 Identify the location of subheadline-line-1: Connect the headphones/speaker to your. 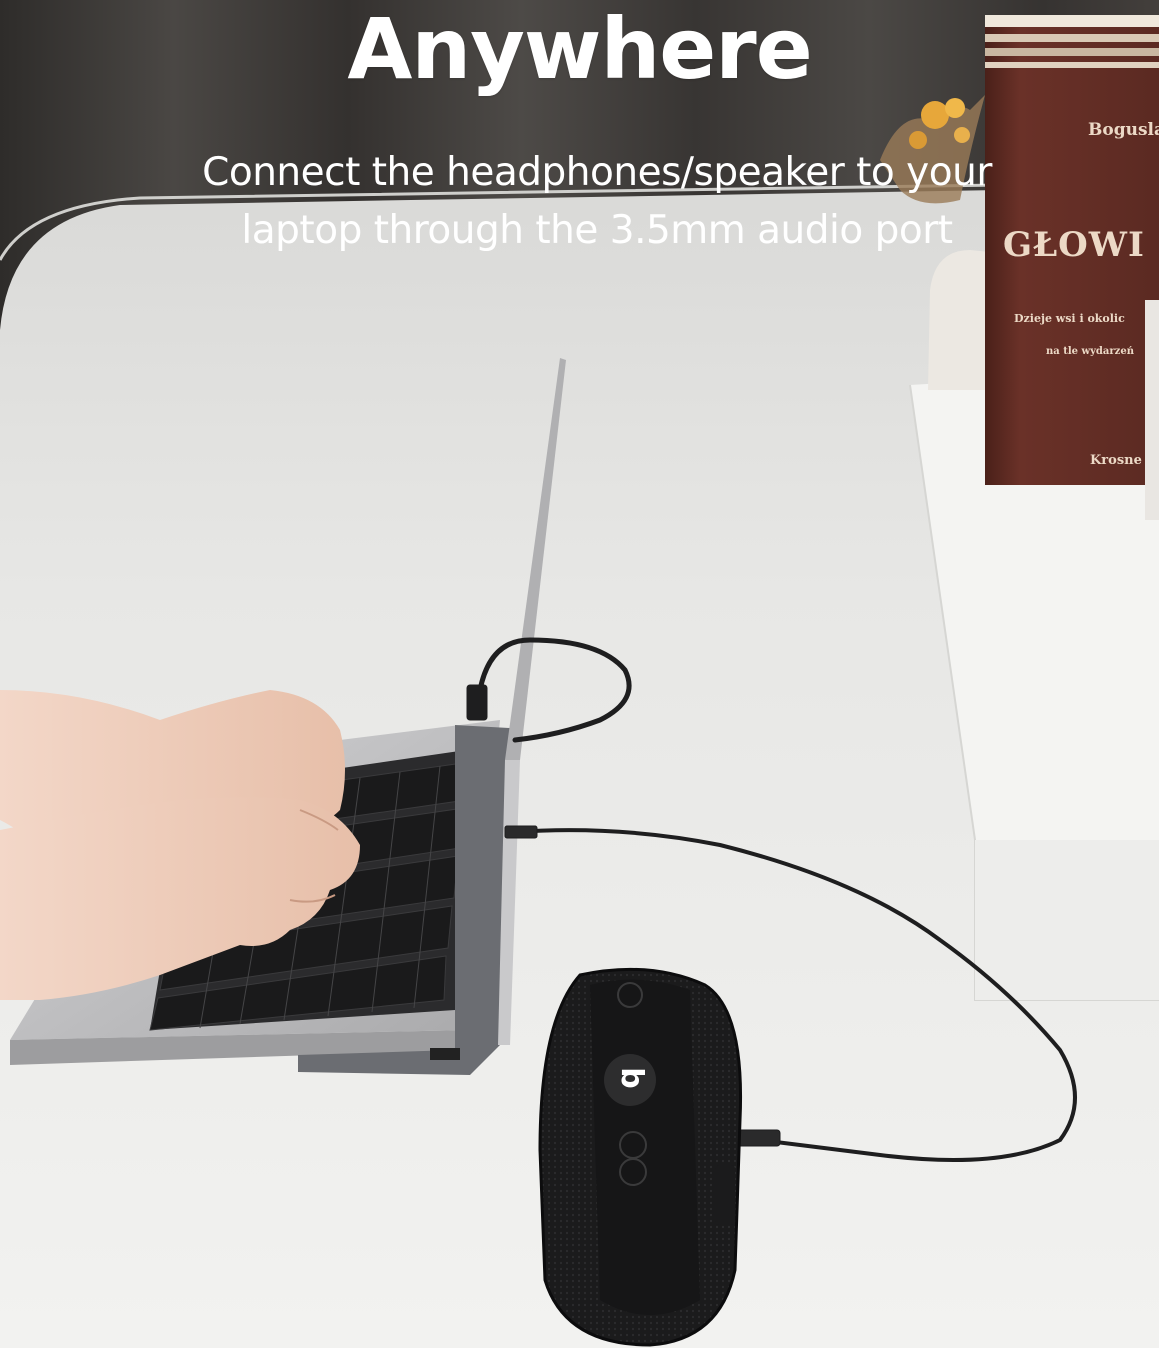
(597, 172).